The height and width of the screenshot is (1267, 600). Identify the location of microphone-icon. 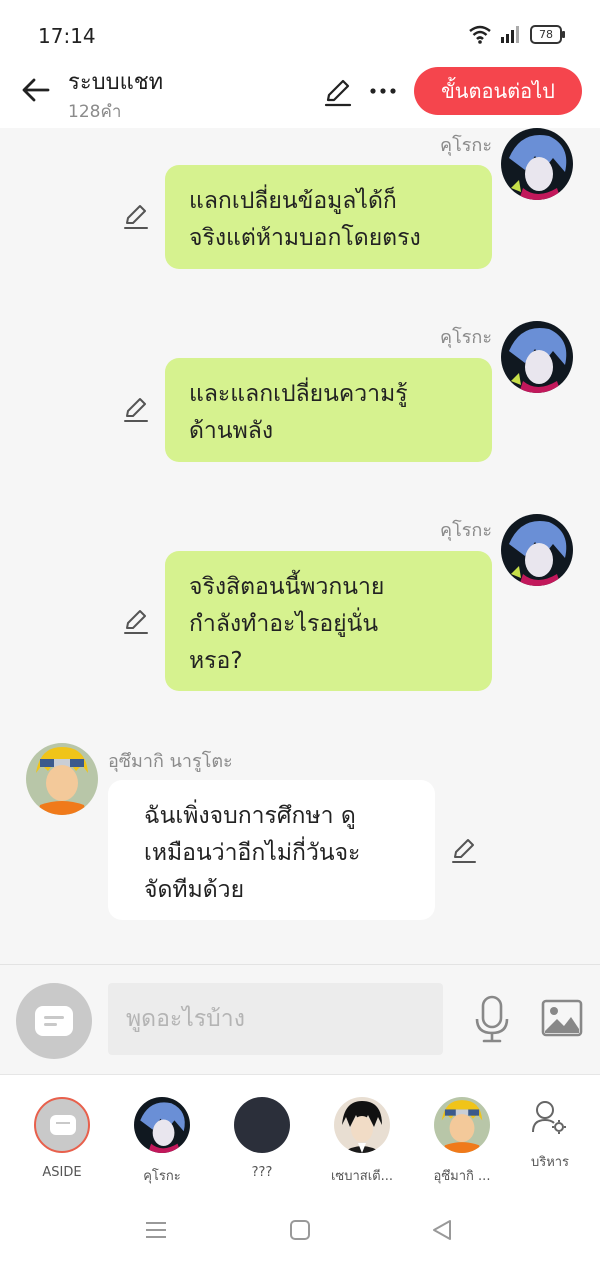
(492, 1019).